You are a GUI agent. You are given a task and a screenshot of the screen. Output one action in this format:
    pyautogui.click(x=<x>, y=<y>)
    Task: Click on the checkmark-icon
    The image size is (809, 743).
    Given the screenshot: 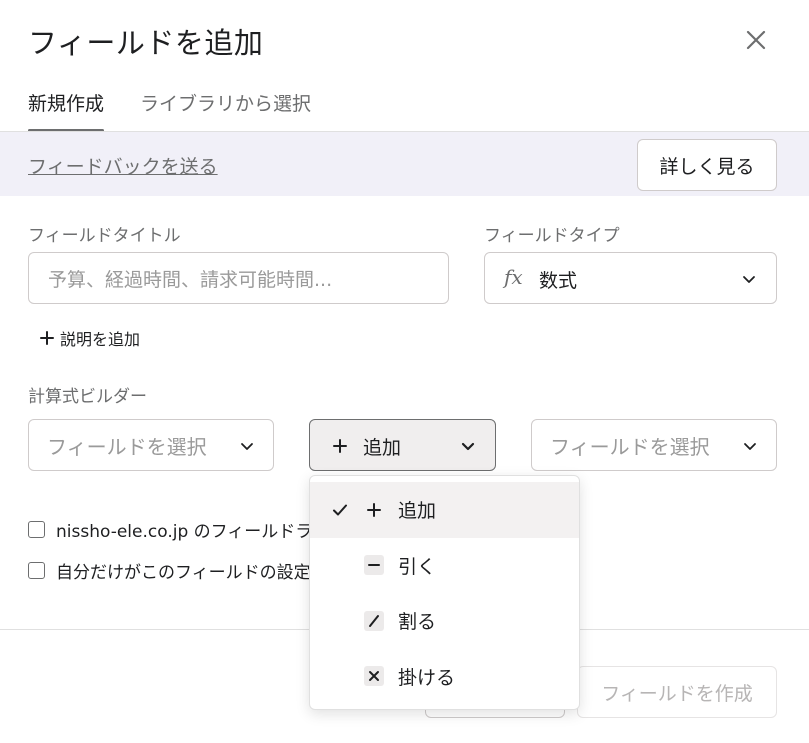 What is the action you would take?
    pyautogui.click(x=340, y=510)
    